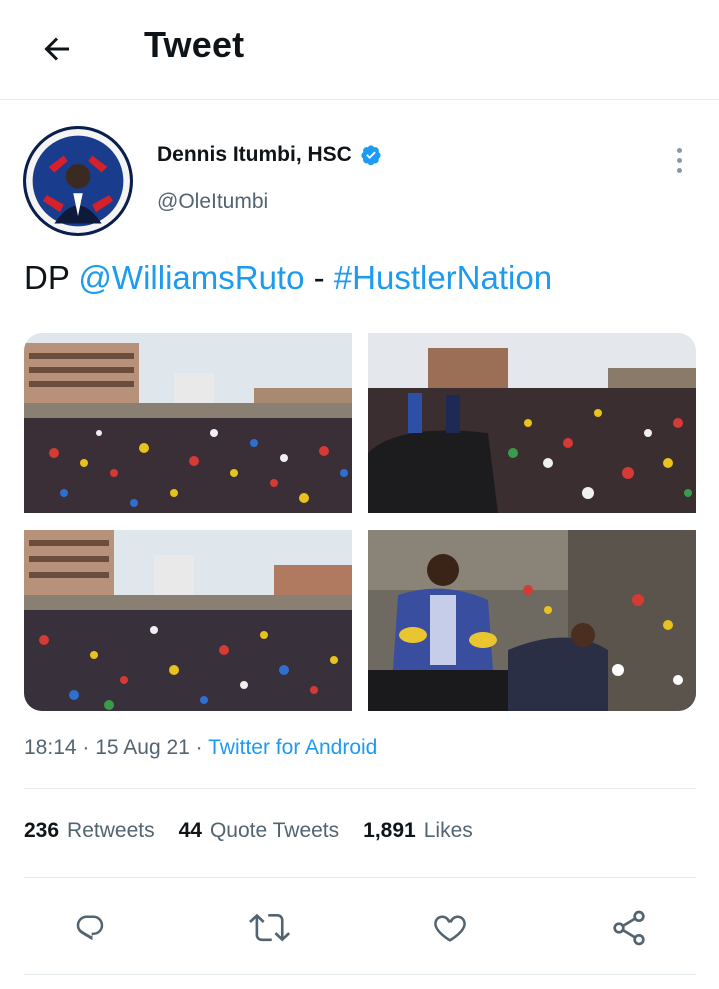 This screenshot has height=989, width=719. I want to click on quote-tweets-stat: 44 Quote Tweets, so click(259, 831).